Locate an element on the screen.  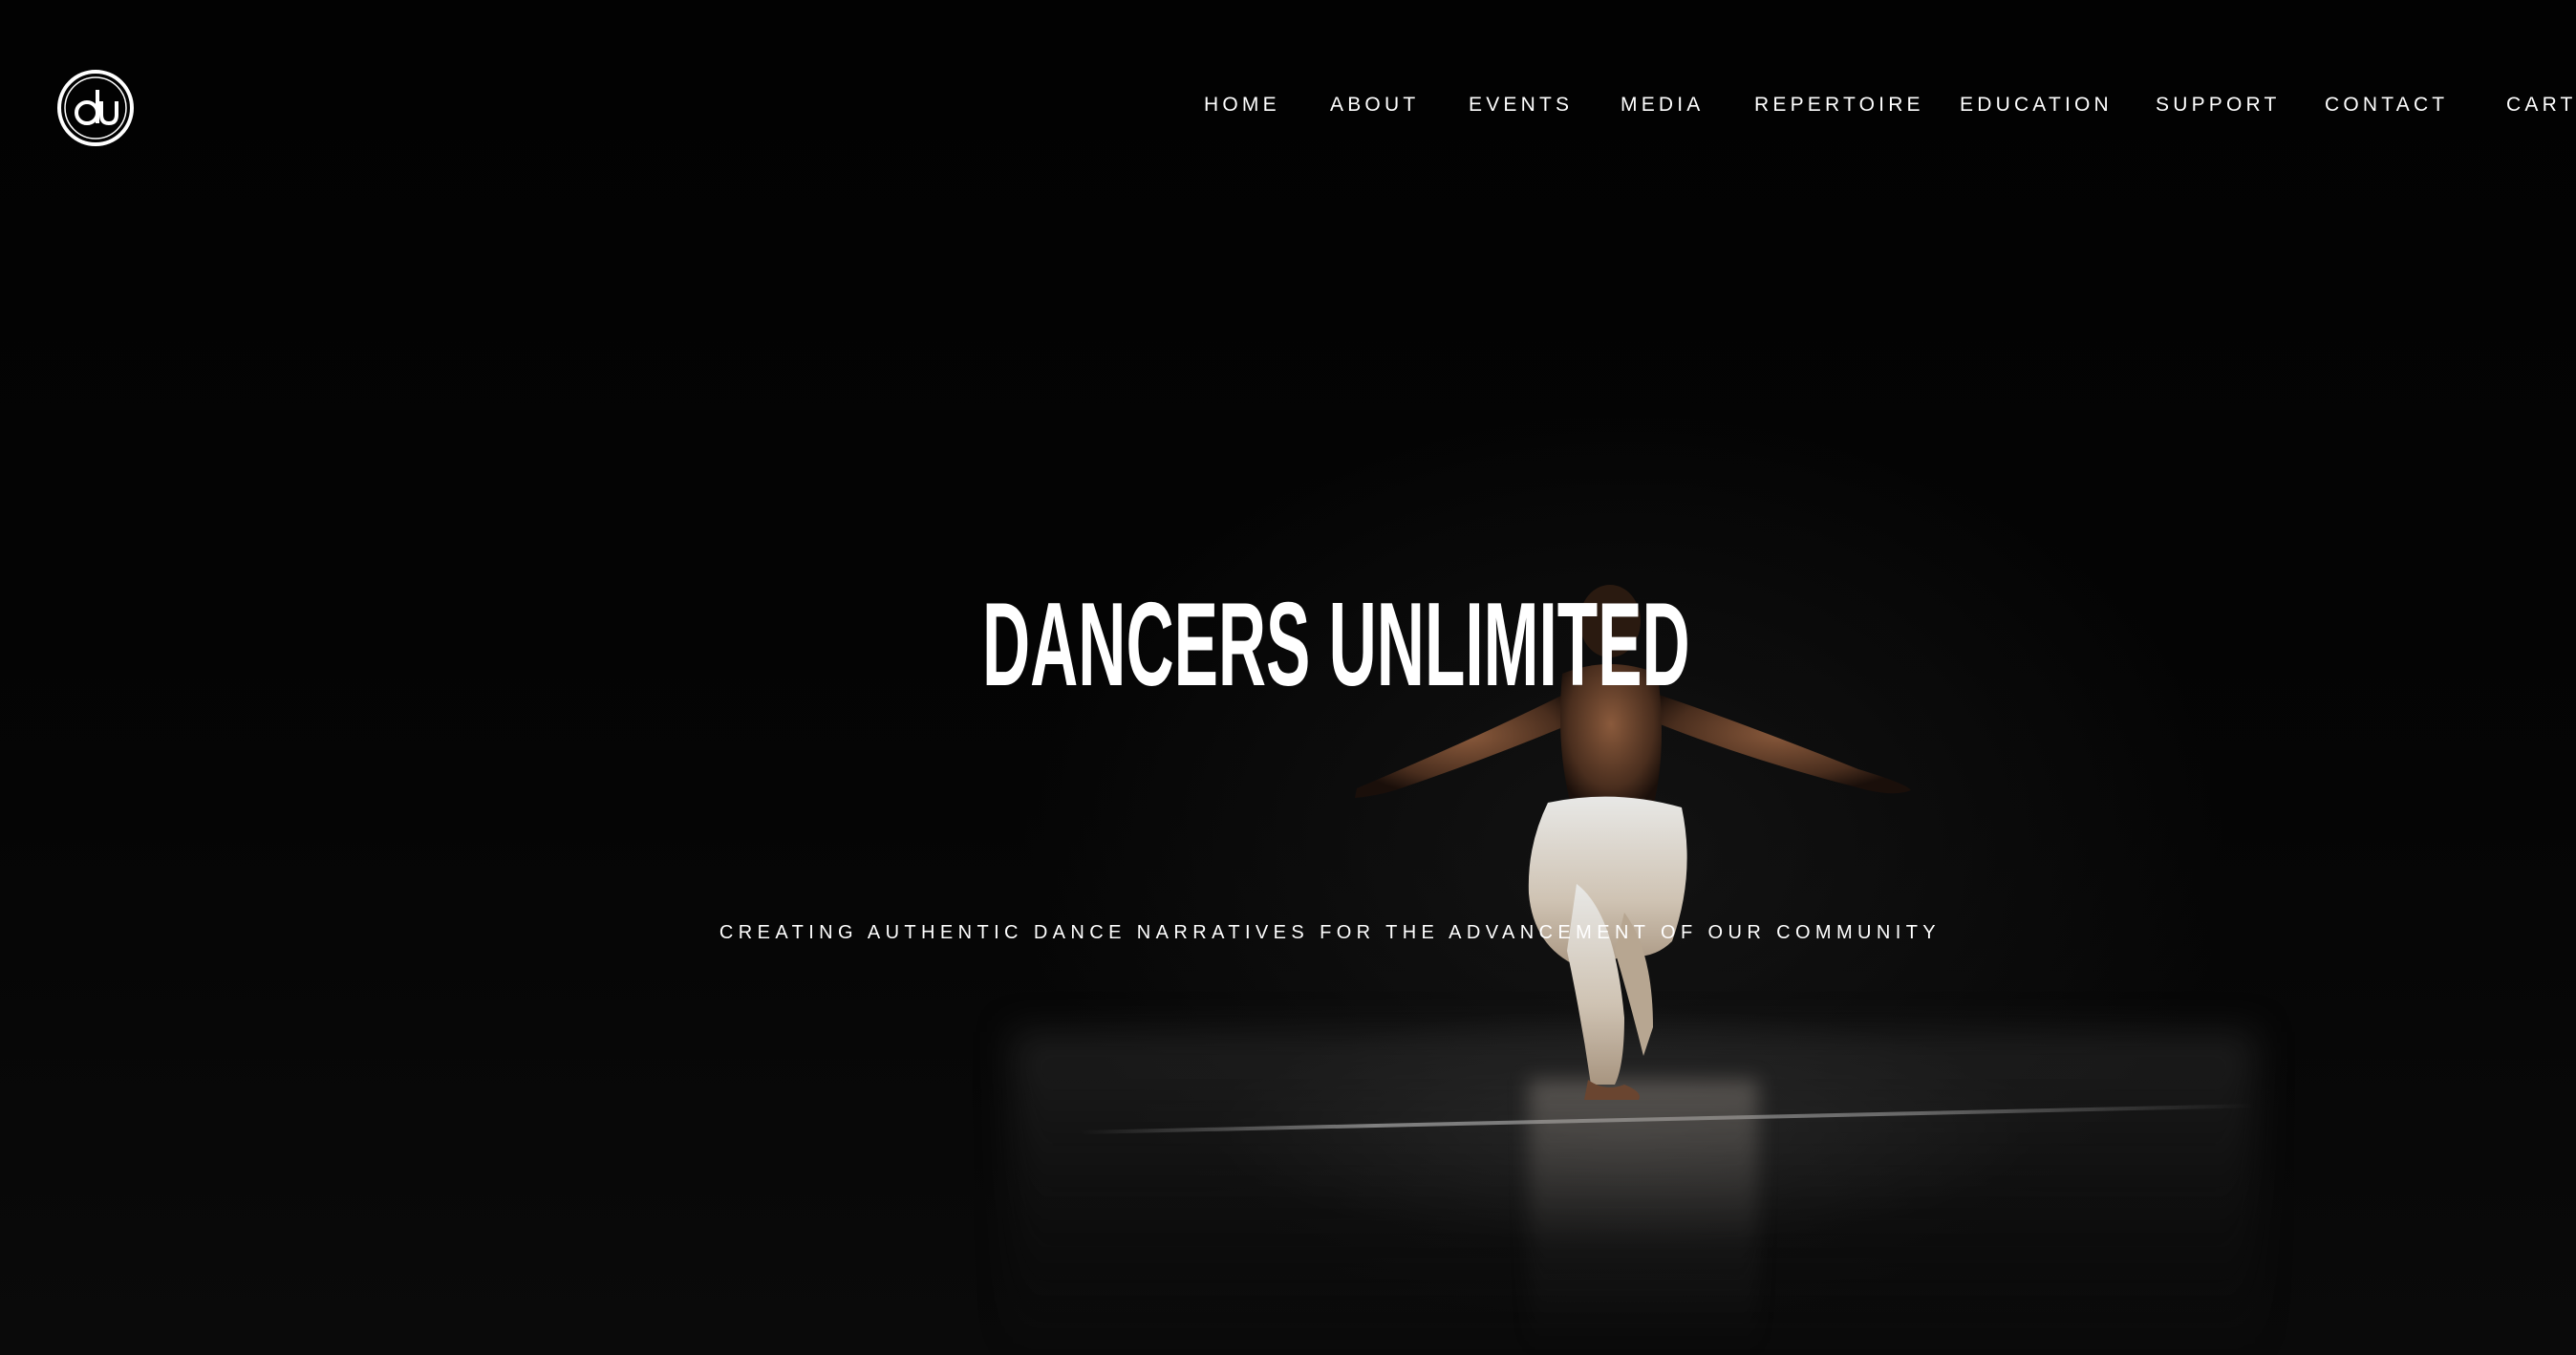
nav-cart: CART is located at coordinates (2541, 105).